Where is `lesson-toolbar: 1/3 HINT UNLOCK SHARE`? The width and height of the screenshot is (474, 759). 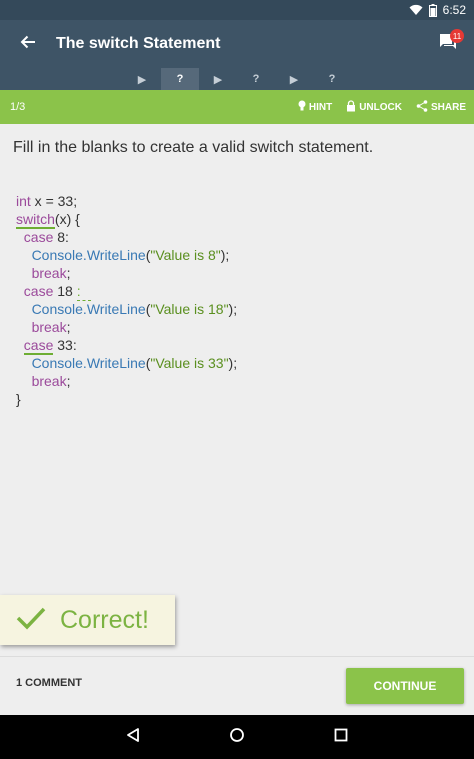
lesson-toolbar: 1/3 HINT UNLOCK SHARE is located at coordinates (237, 107).